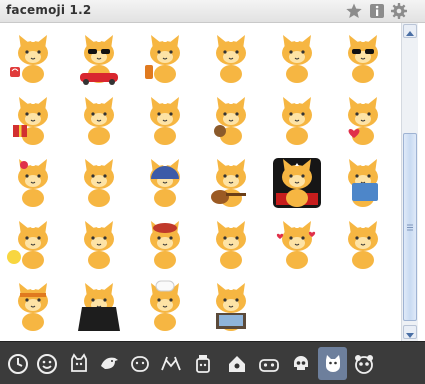  What do you see at coordinates (410, 31) in the screenshot?
I see `scroll-up-button` at bounding box center [410, 31].